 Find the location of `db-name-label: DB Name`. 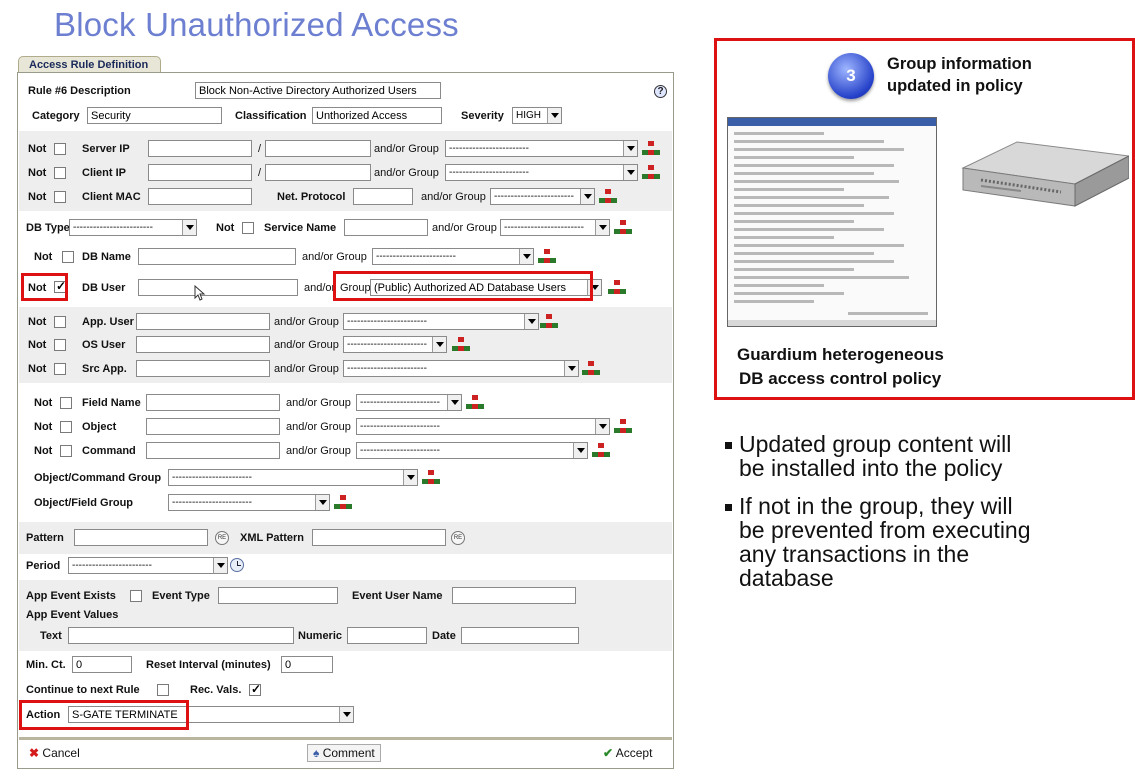

db-name-label: DB Name is located at coordinates (106, 257).